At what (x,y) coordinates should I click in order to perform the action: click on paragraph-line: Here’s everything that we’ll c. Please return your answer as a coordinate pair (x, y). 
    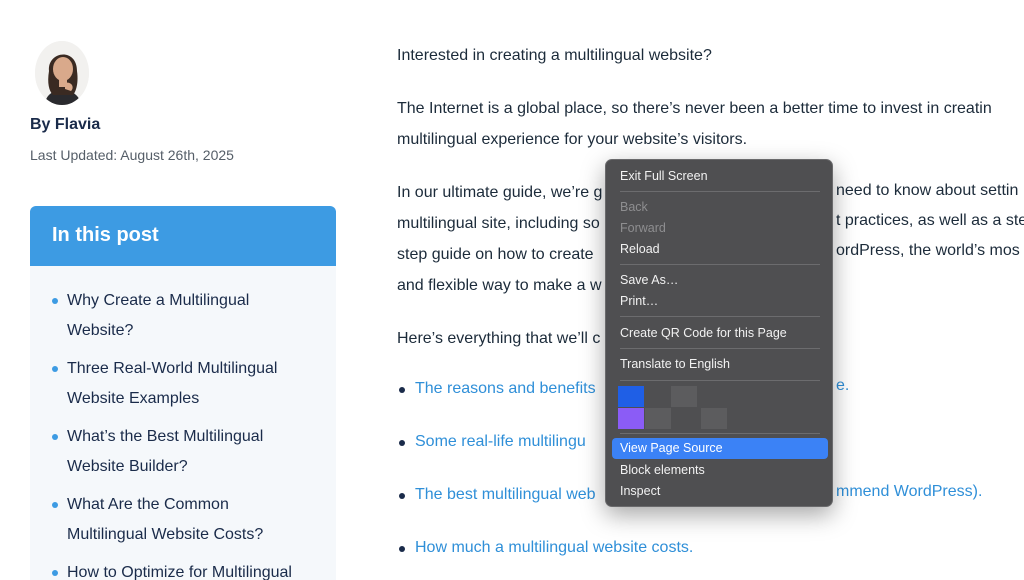
    Looking at the image, I should click on (499, 338).